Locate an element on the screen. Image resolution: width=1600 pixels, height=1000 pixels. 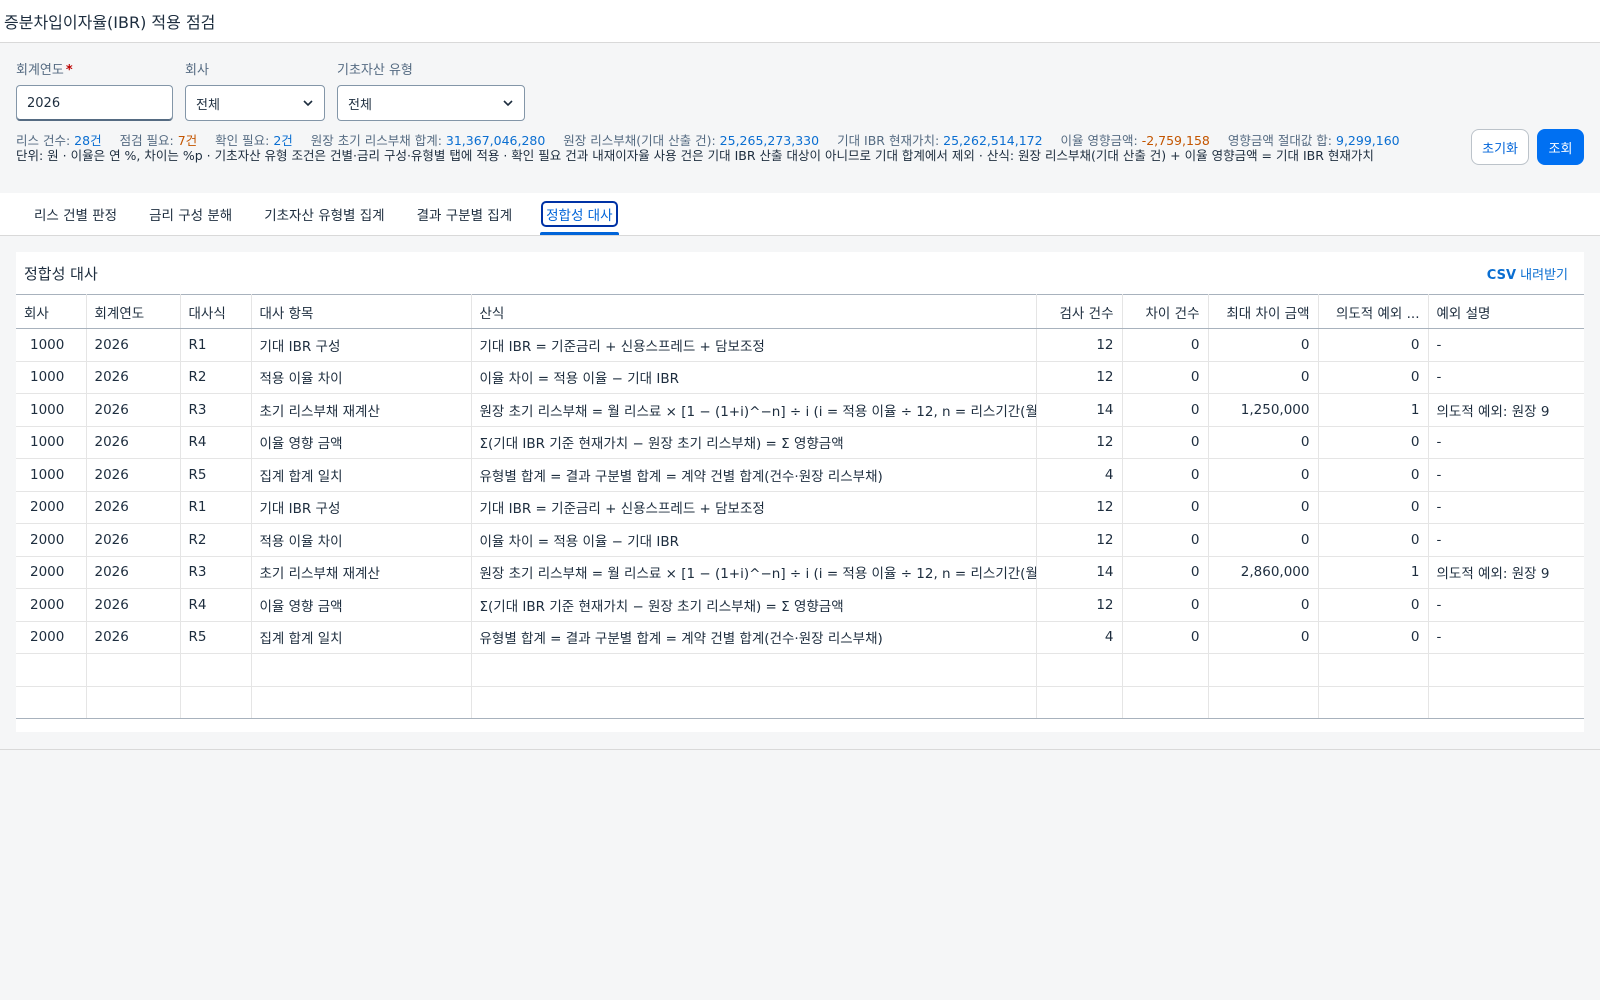
cell-rule: R4 is located at coordinates (216, 605).